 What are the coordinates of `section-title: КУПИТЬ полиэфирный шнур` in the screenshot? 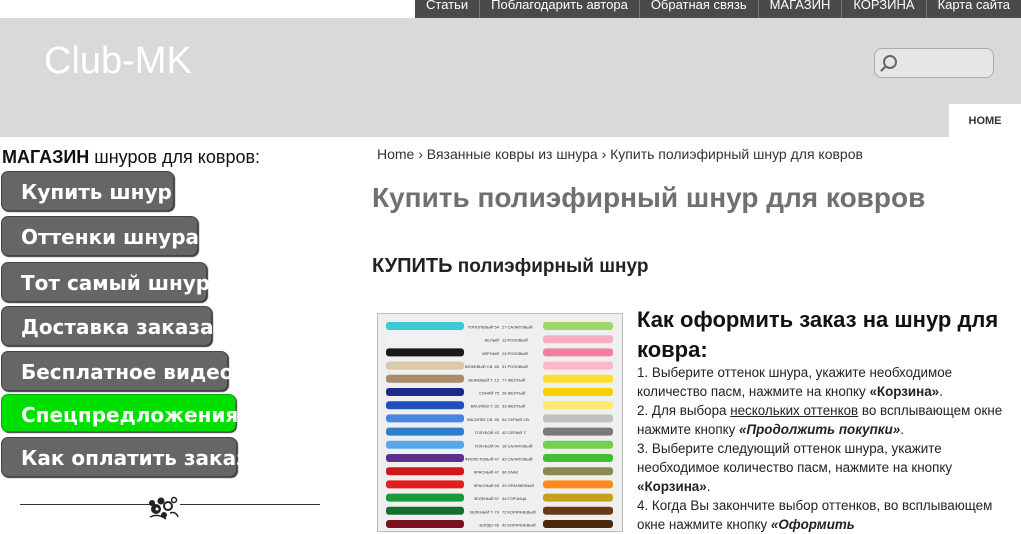 It's located at (510, 266).